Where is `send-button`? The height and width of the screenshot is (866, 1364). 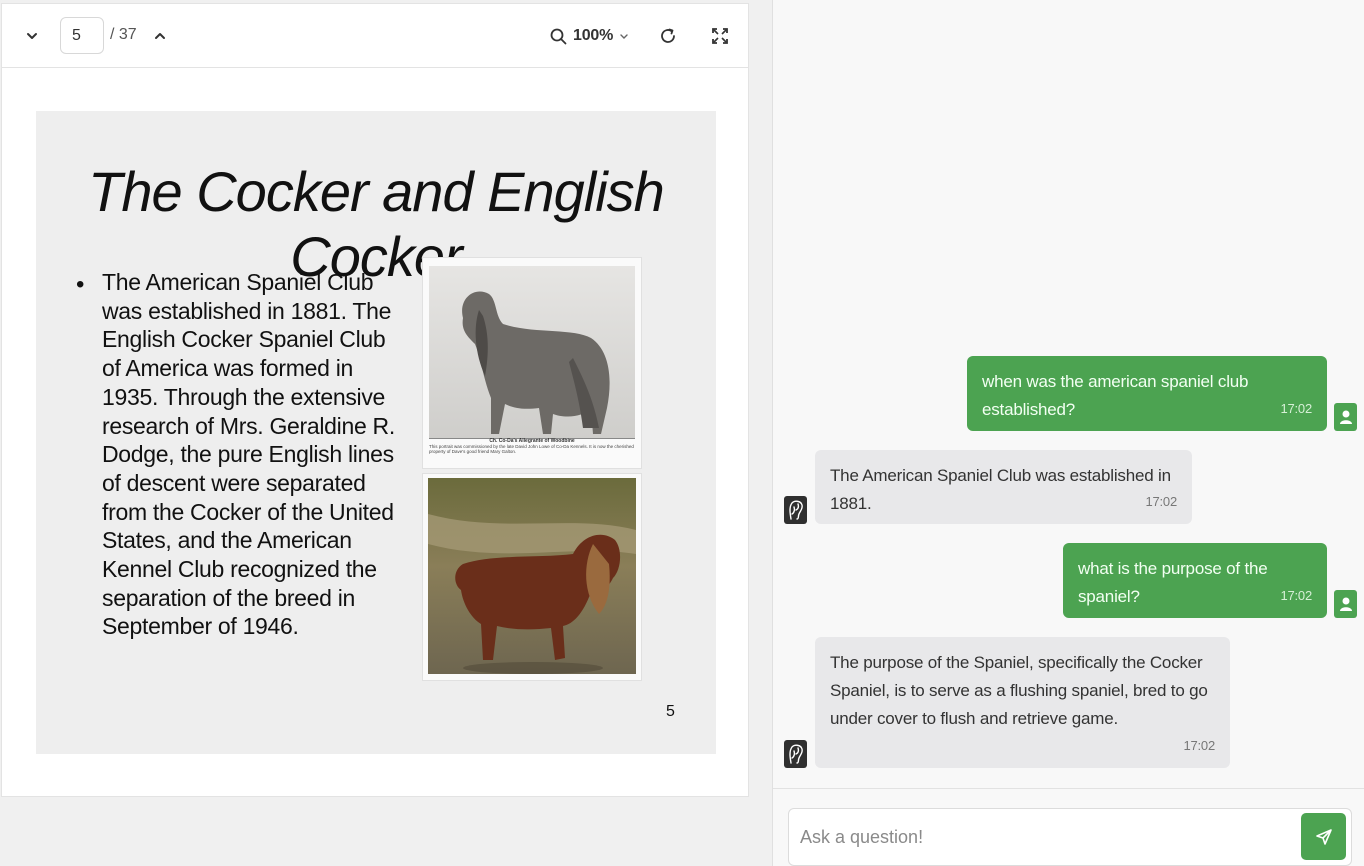 send-button is located at coordinates (1323, 836).